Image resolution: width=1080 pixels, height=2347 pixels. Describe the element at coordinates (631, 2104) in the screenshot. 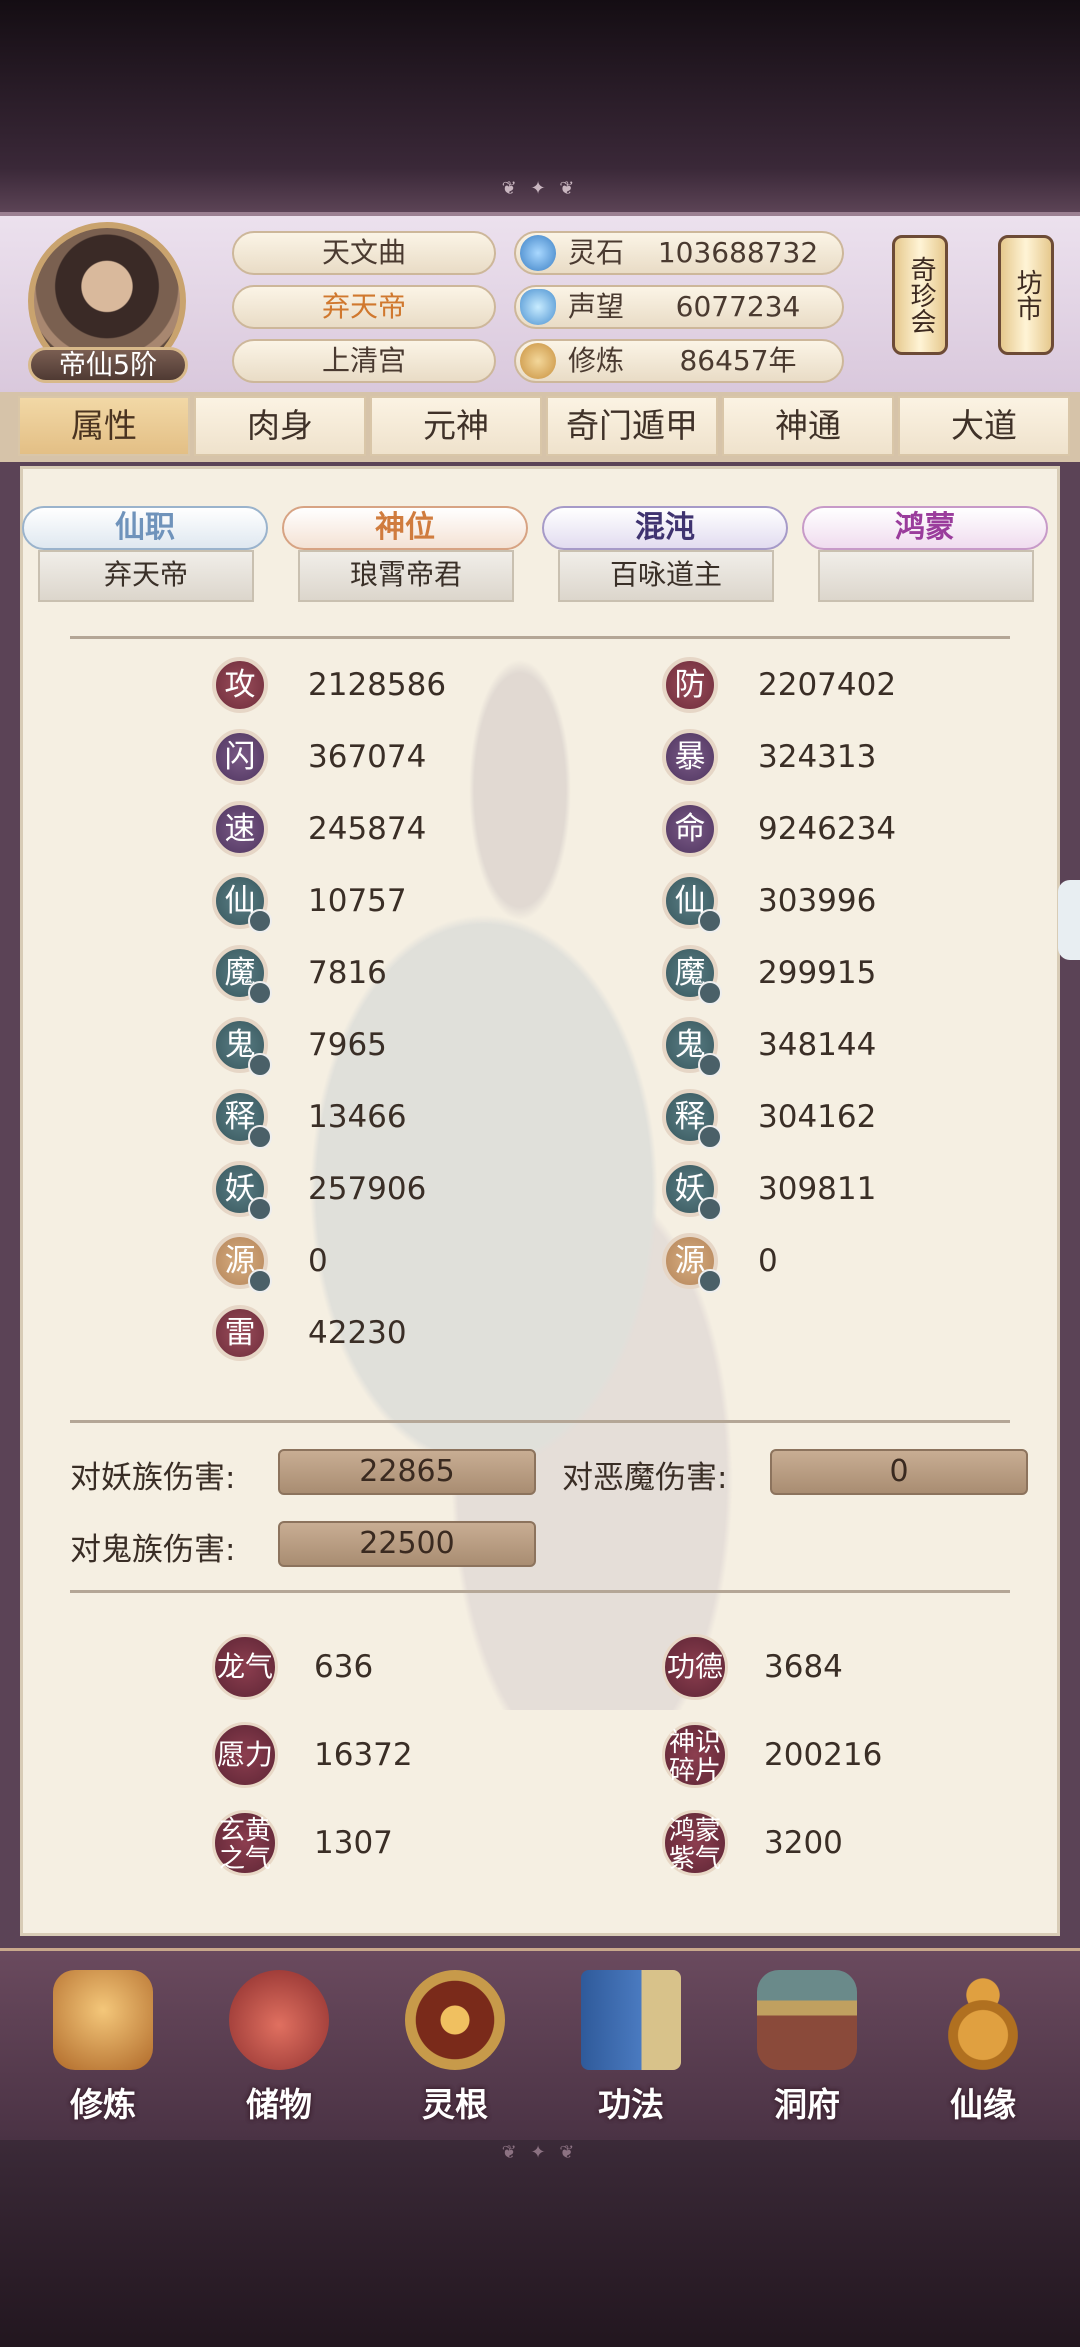

I see `nav-label: 功法` at that location.